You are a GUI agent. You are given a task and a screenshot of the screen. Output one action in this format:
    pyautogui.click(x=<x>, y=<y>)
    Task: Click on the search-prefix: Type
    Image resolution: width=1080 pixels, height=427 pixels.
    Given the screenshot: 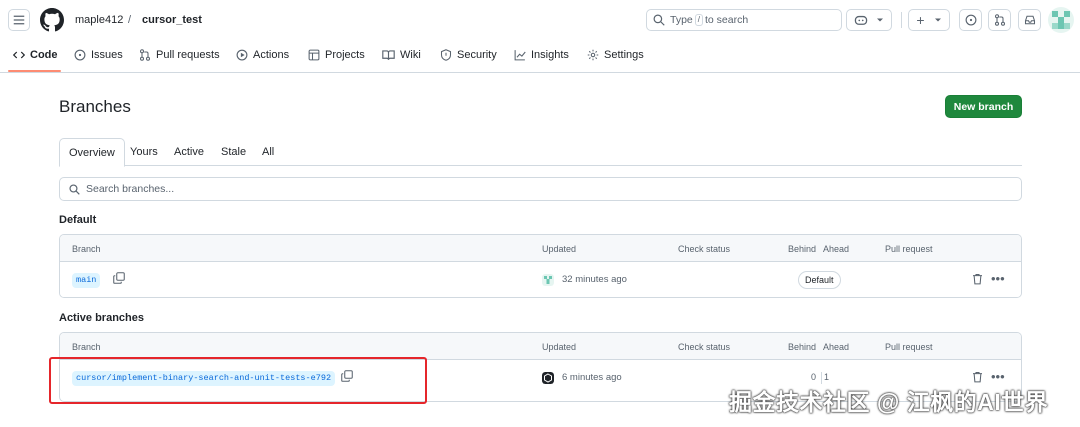 What is the action you would take?
    pyautogui.click(x=681, y=20)
    